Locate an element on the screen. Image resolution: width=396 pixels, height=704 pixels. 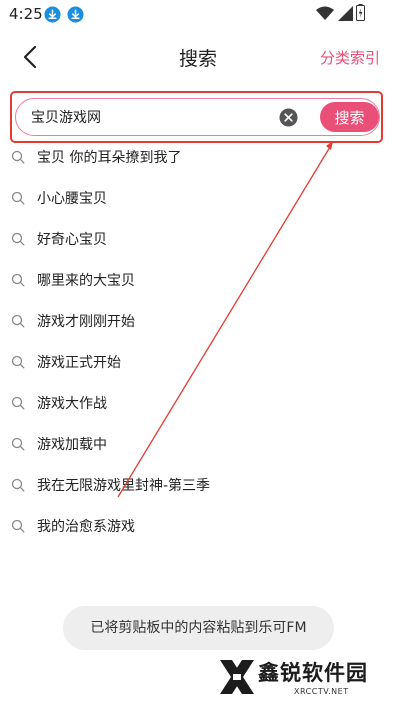
suggestion-item: 游戏加载中 is located at coordinates (198, 444).